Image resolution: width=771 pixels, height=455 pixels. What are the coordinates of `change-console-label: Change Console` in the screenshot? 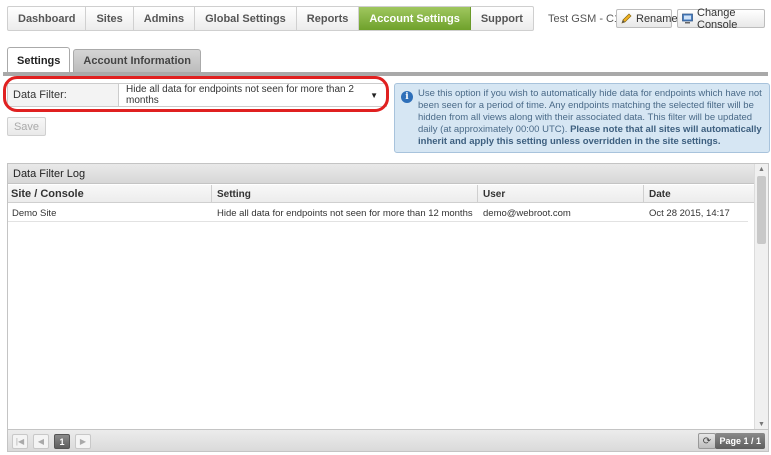 It's located at (717, 18).